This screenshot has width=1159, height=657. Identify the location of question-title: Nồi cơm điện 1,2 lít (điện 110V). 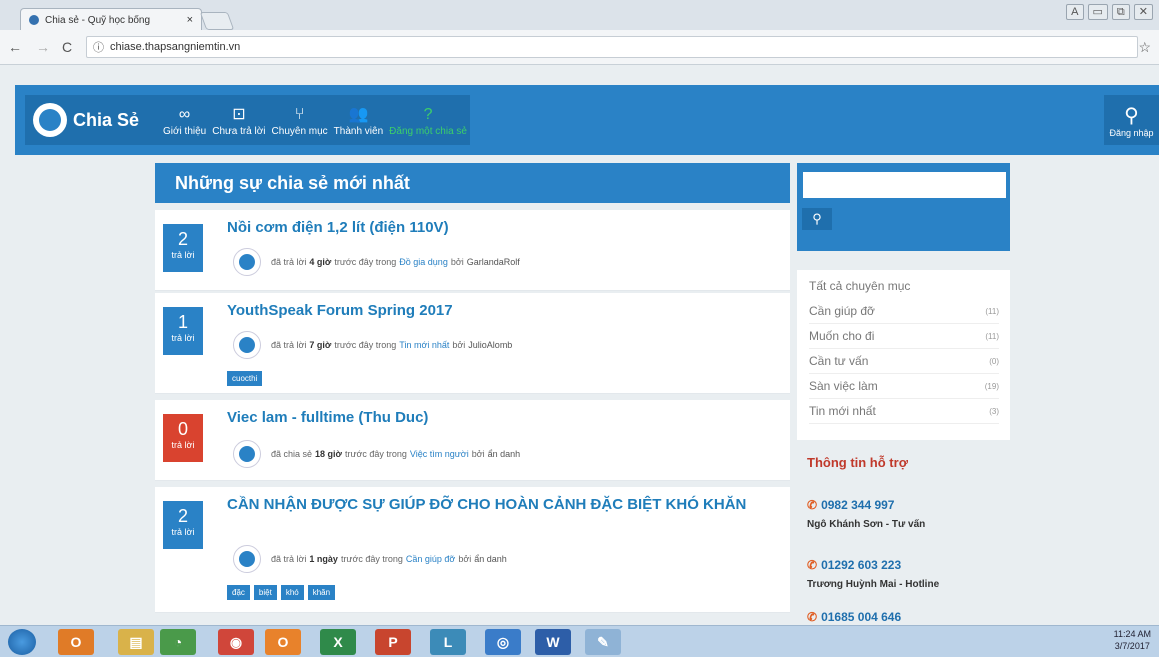
(497, 228).